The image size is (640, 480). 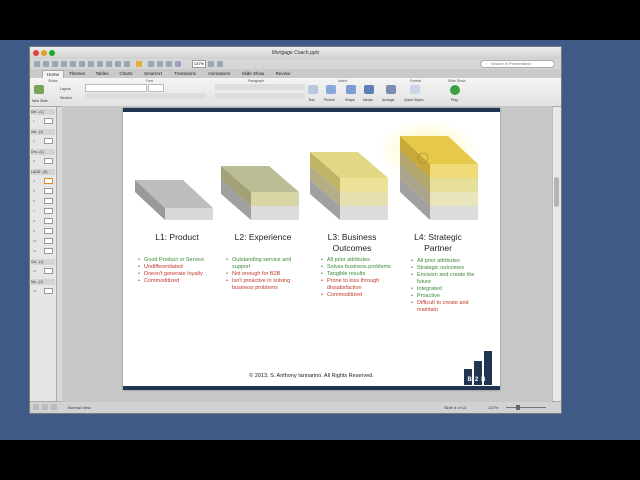 What do you see at coordinates (116, 88) in the screenshot?
I see `font-name-select` at bounding box center [116, 88].